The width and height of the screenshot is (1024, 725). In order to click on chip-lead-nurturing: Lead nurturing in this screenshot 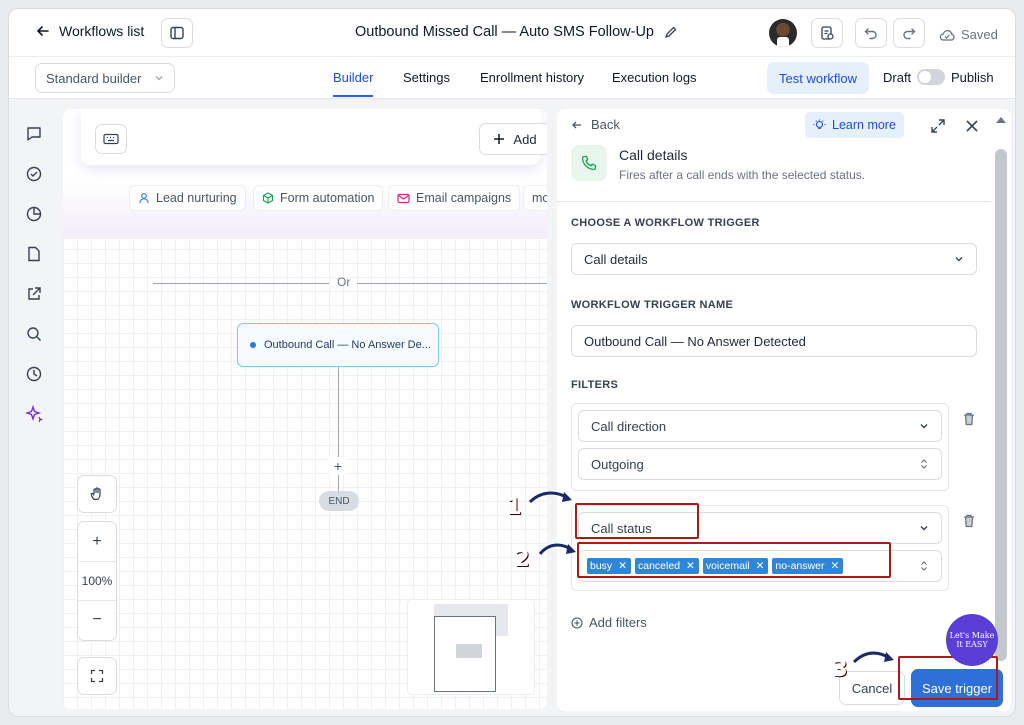, I will do `click(187, 198)`.